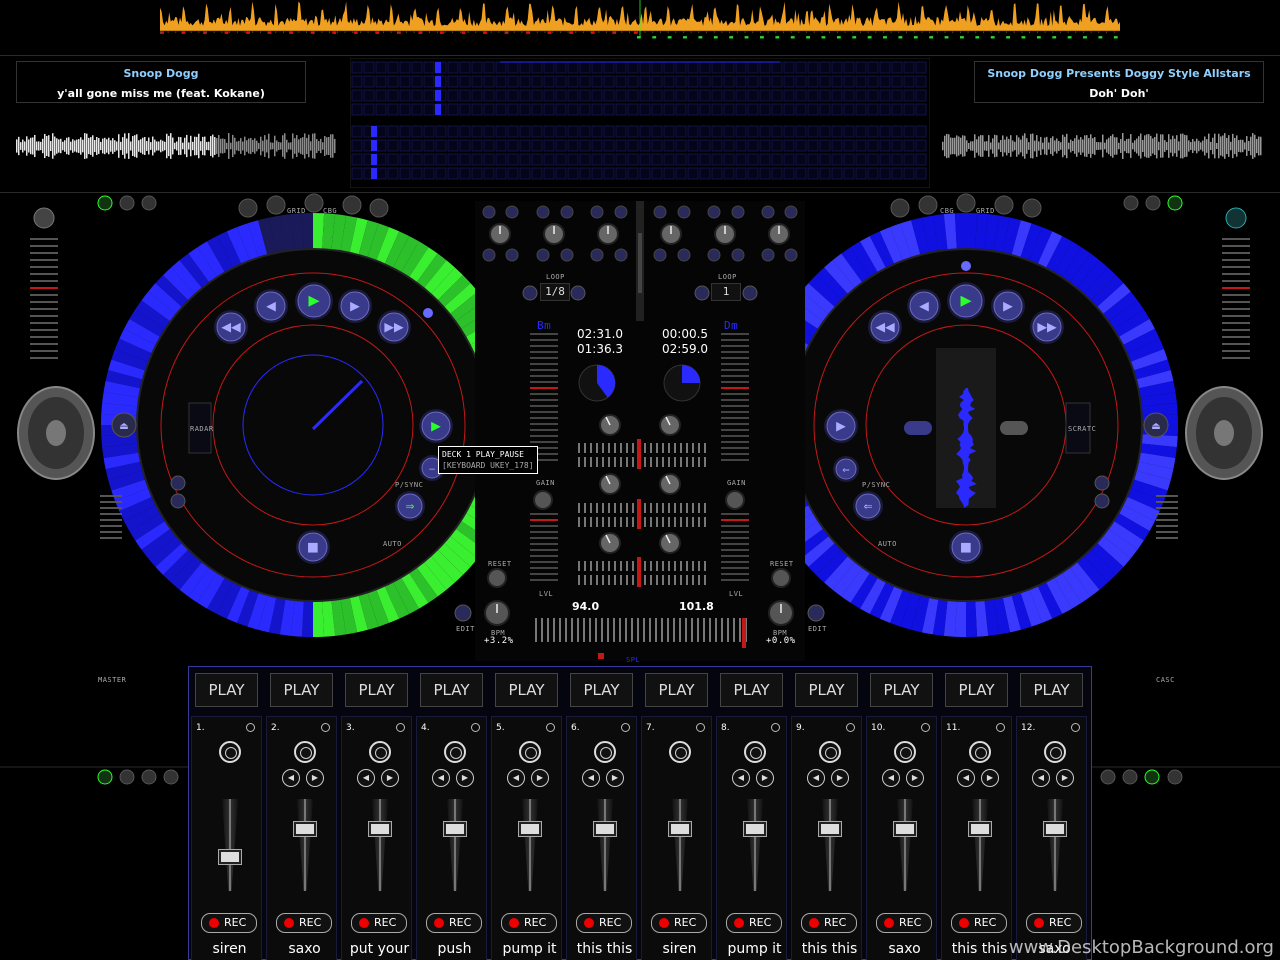 The height and width of the screenshot is (960, 1280). I want to click on deck-left-platter, so click(313, 425).